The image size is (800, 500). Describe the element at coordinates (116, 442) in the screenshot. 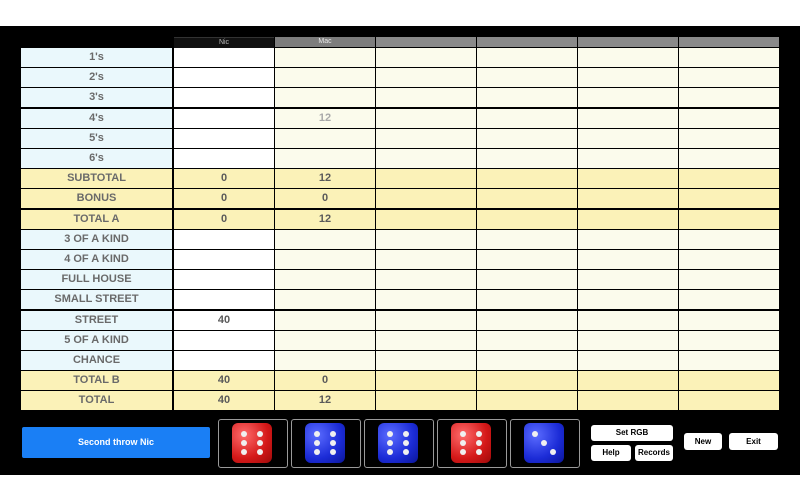

I see `turn-status-button: Second throw Nic` at that location.